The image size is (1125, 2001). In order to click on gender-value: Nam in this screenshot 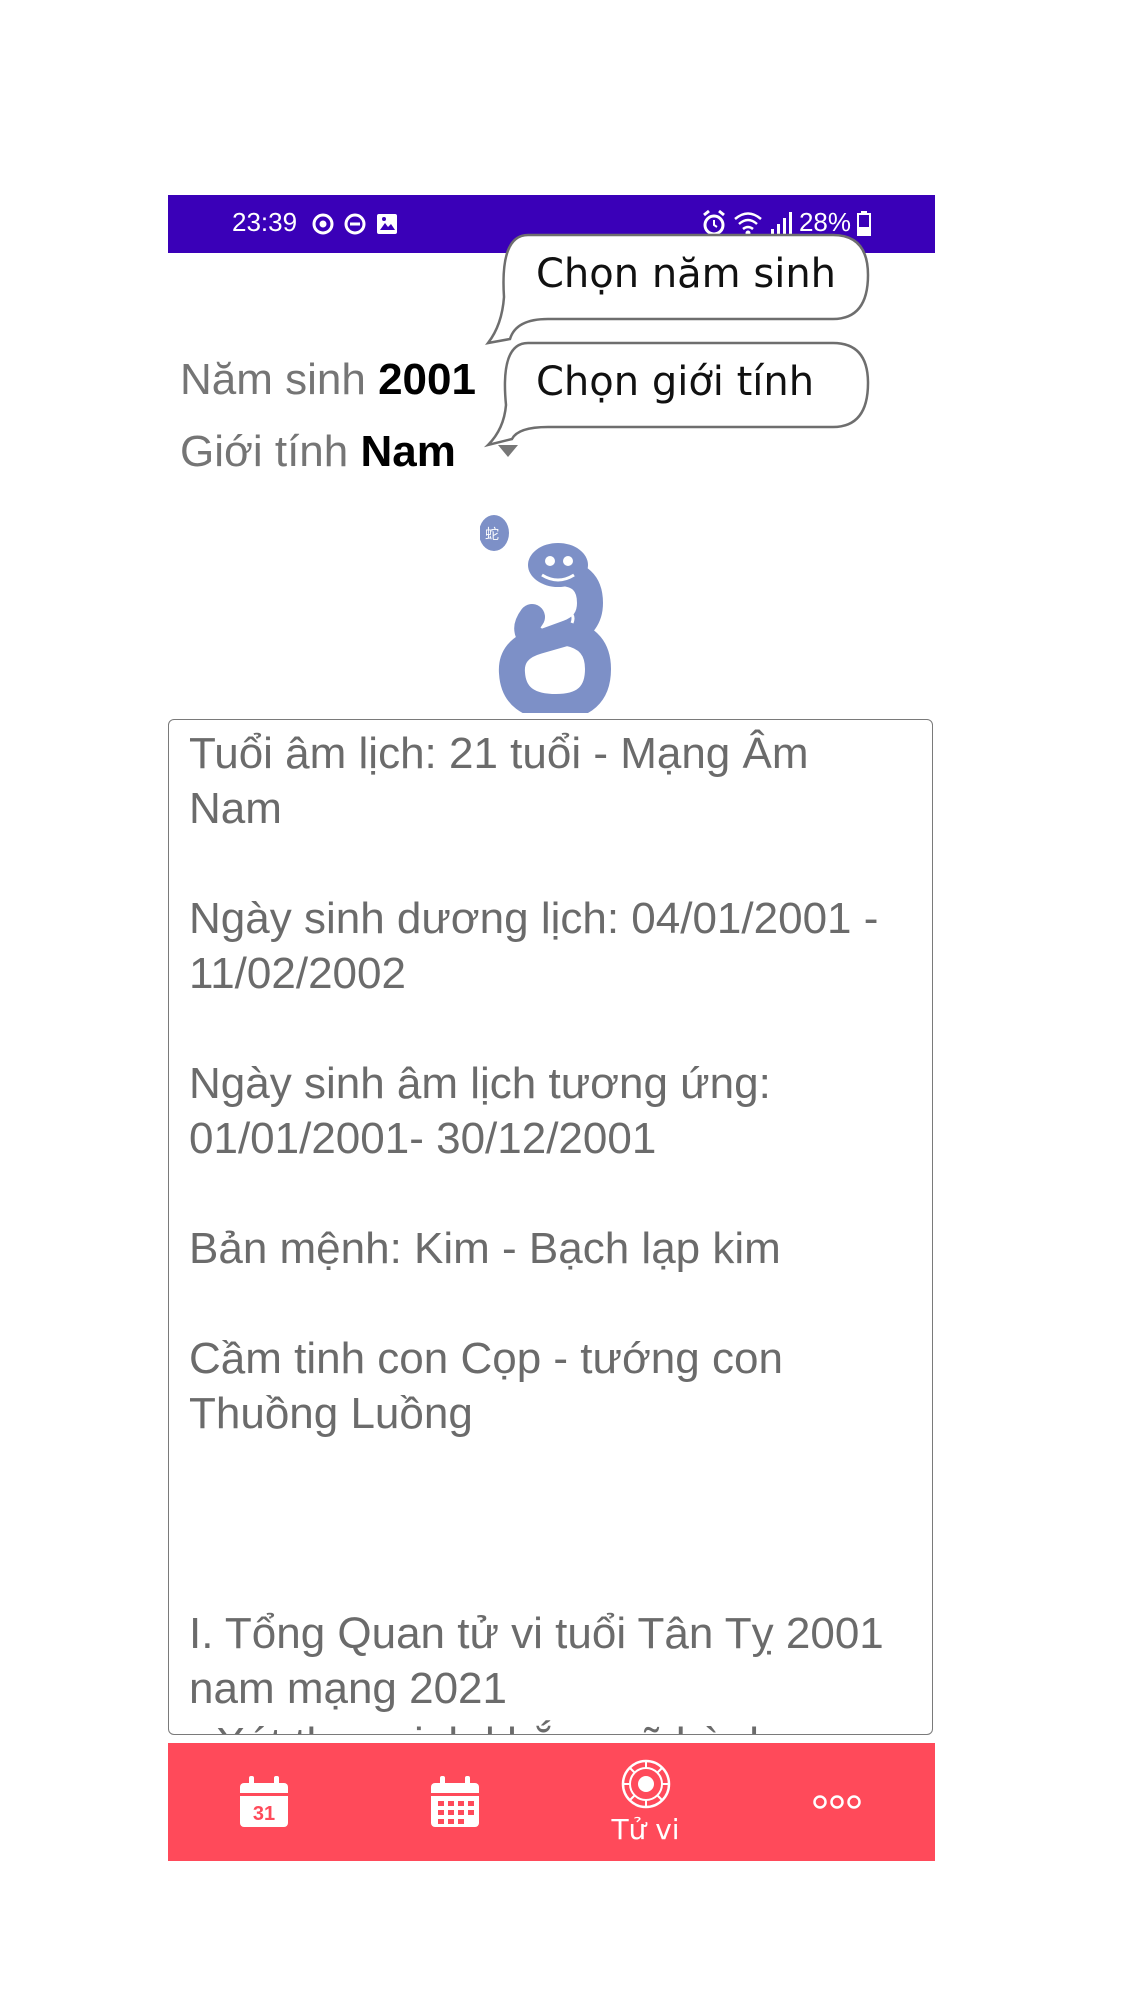, I will do `click(407, 451)`.